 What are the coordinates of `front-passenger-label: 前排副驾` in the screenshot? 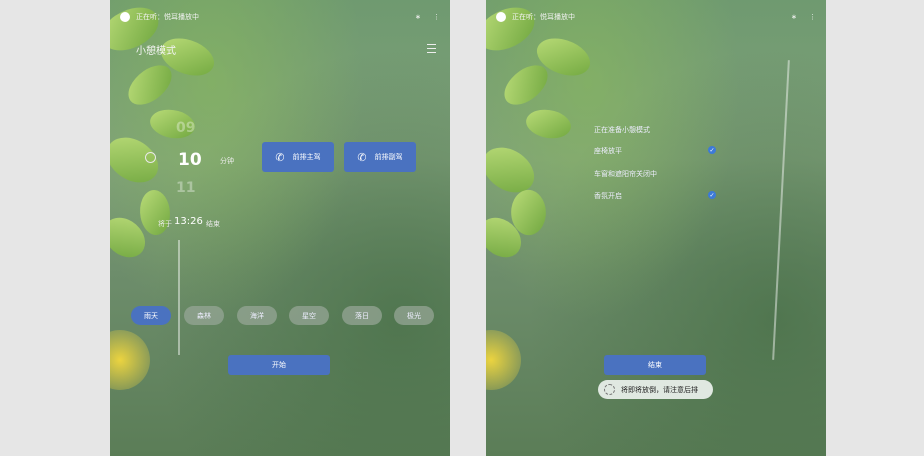 It's located at (388, 157).